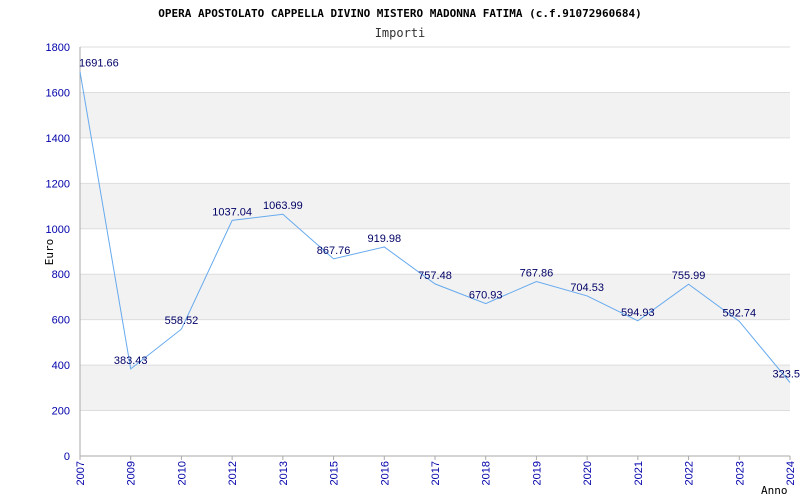  What do you see at coordinates (435, 276) in the screenshot?
I see `data-label: 757.48` at bounding box center [435, 276].